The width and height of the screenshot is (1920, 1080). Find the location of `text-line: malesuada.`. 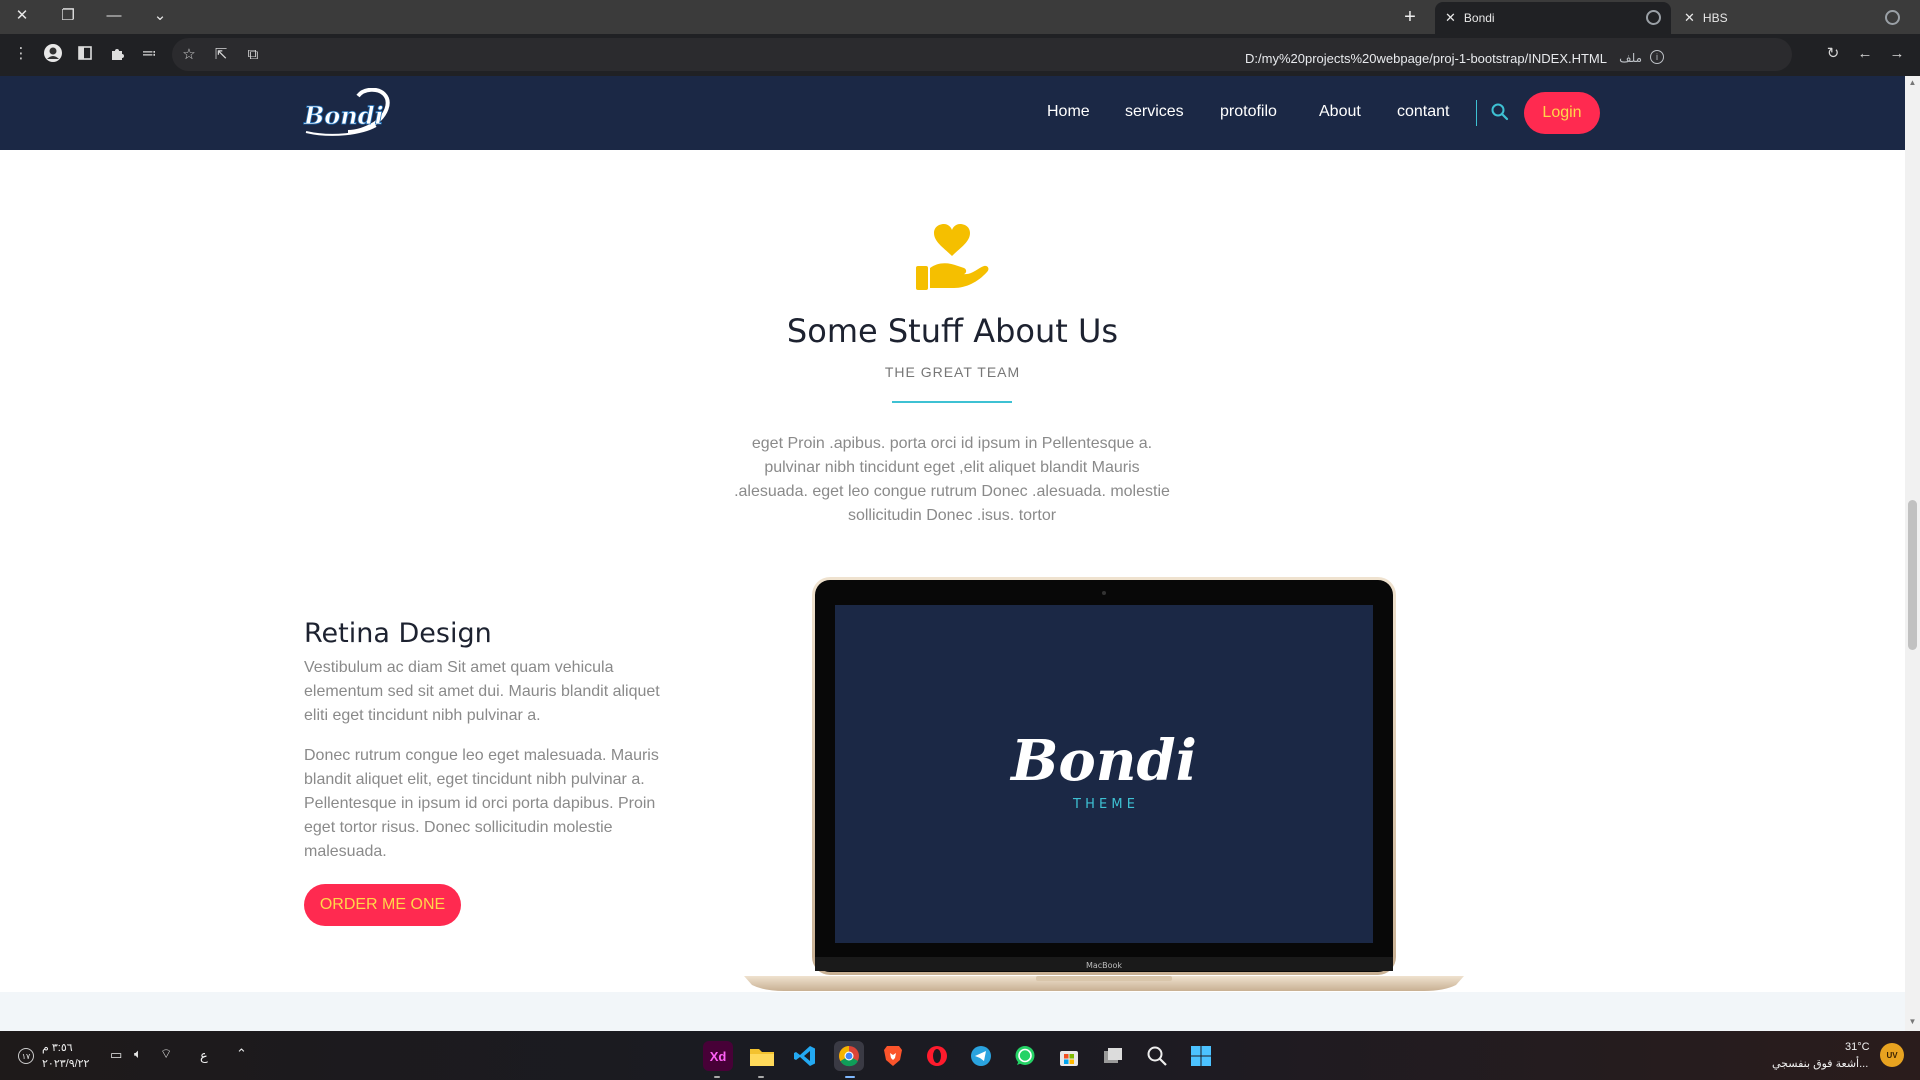

text-line: malesuada. is located at coordinates (345, 851).